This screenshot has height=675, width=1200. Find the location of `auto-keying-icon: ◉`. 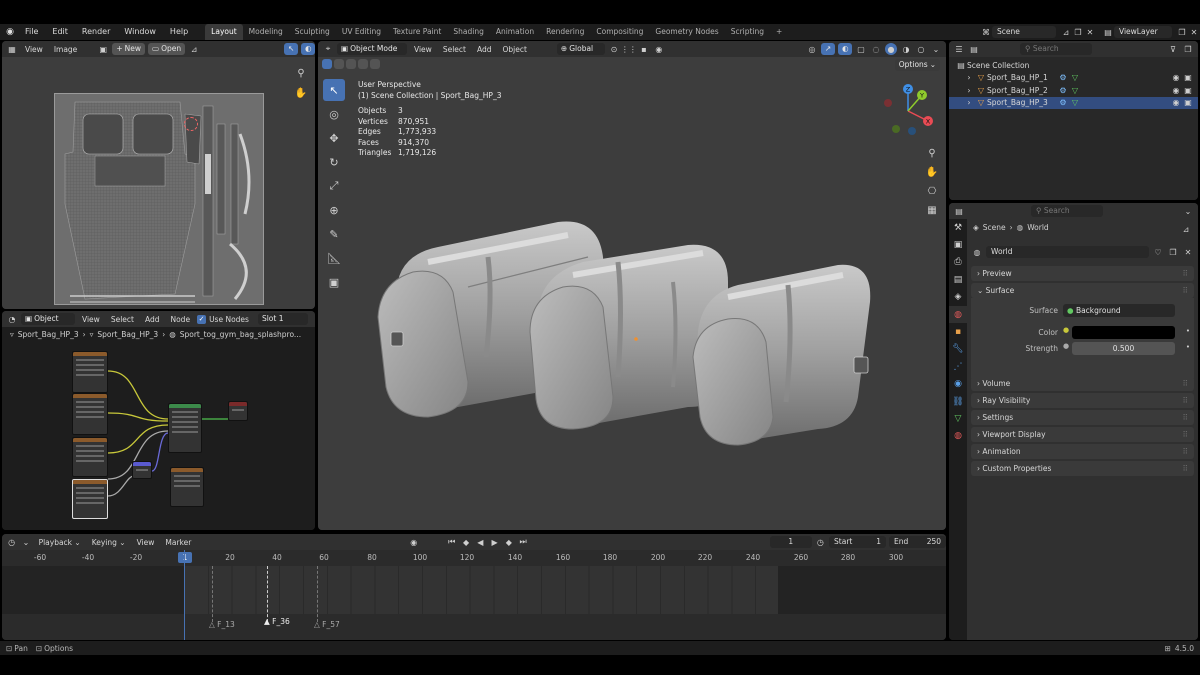

auto-keying-icon: ◉ is located at coordinates (413, 542).